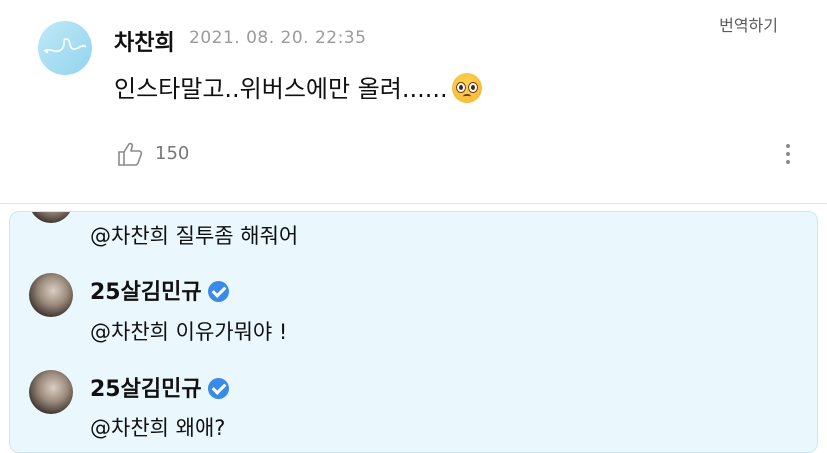 The image size is (827, 453). I want to click on like-count: 150, so click(172, 153).